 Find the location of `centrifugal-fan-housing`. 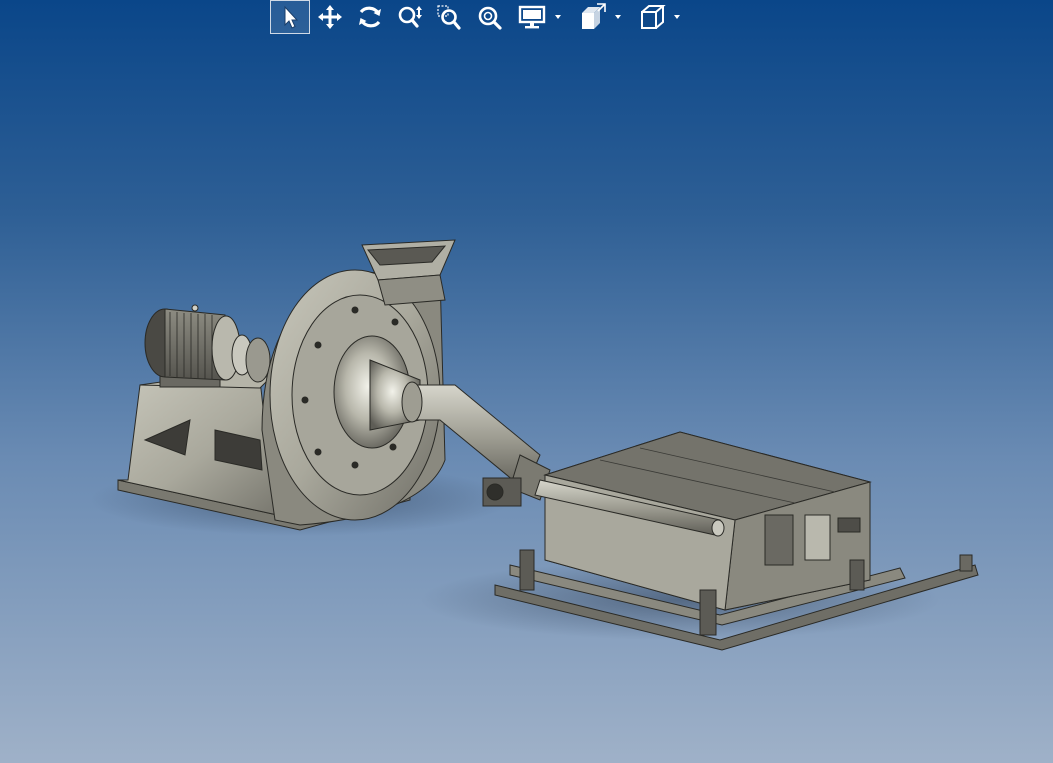

centrifugal-fan-housing is located at coordinates (358, 382).